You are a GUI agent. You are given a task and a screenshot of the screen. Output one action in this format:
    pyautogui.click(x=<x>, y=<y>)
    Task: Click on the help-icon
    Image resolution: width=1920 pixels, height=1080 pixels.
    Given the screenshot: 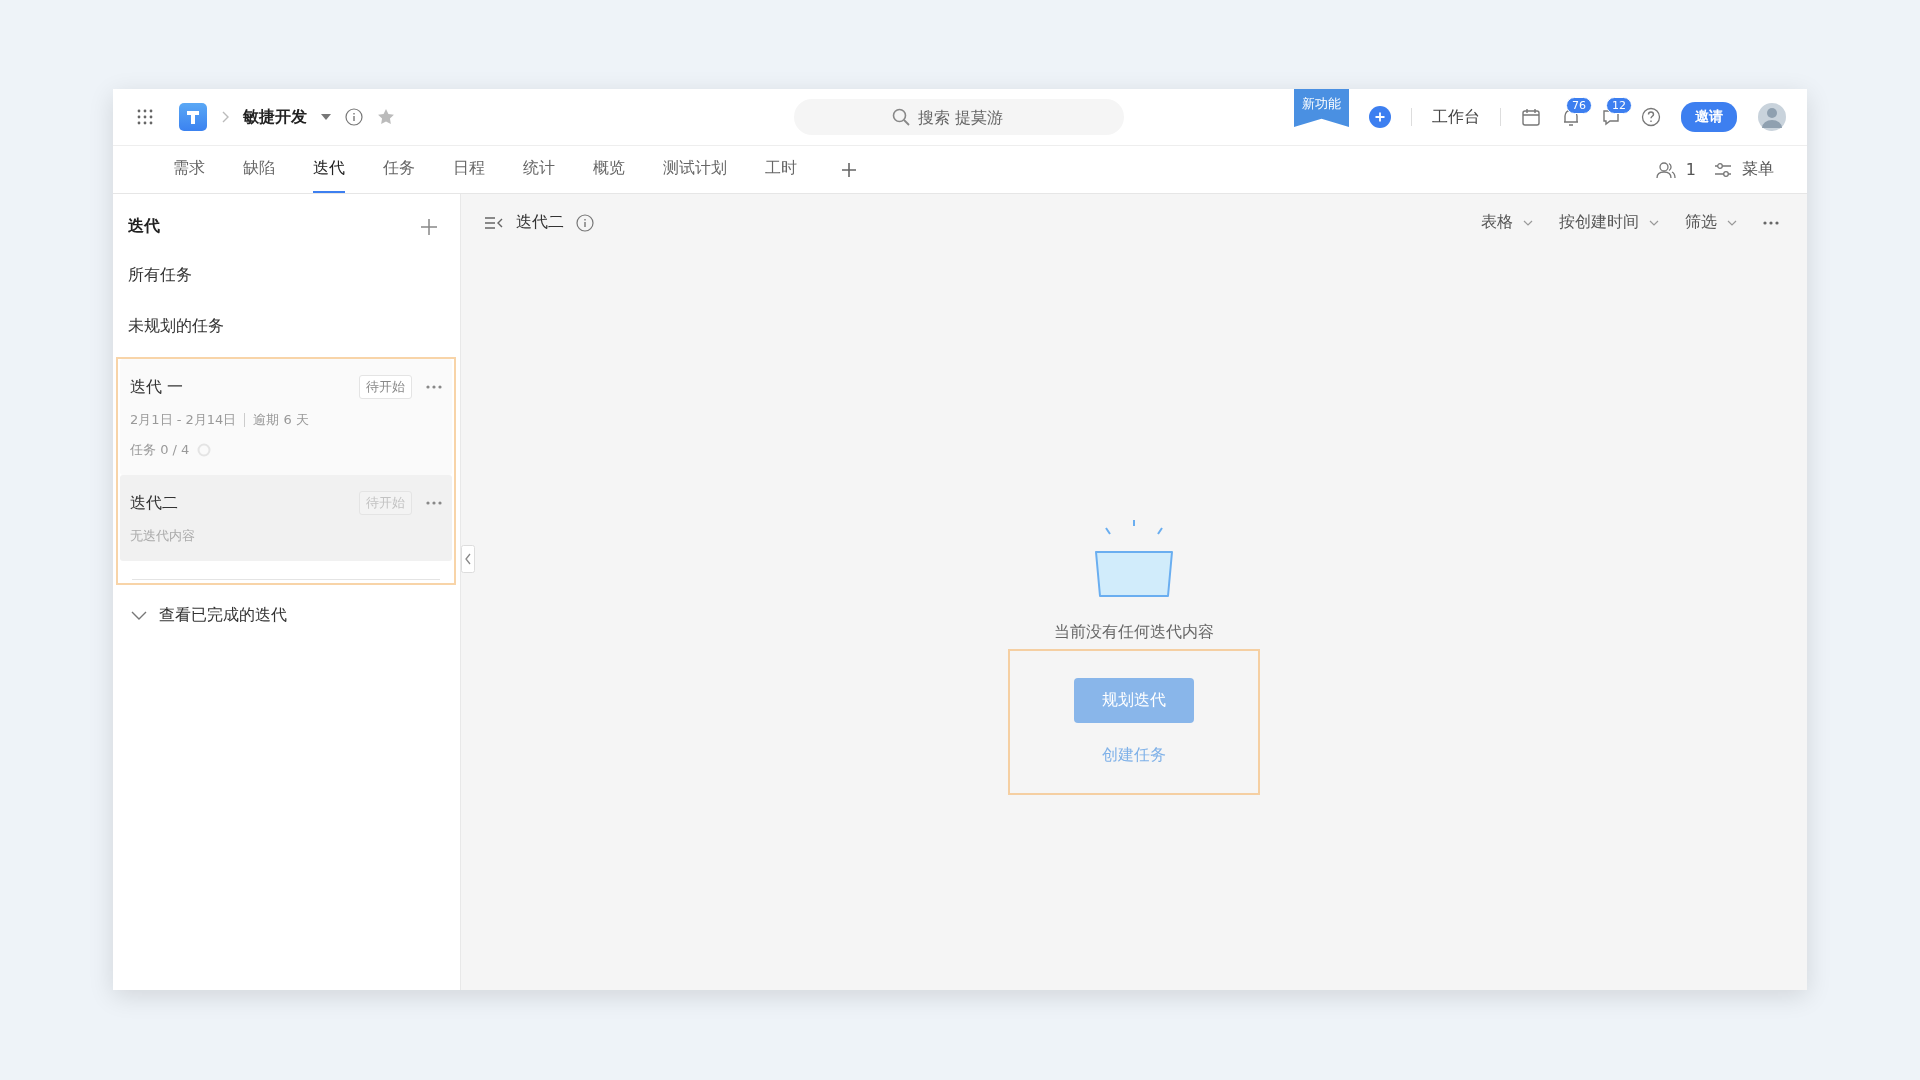 What is the action you would take?
    pyautogui.click(x=1651, y=117)
    